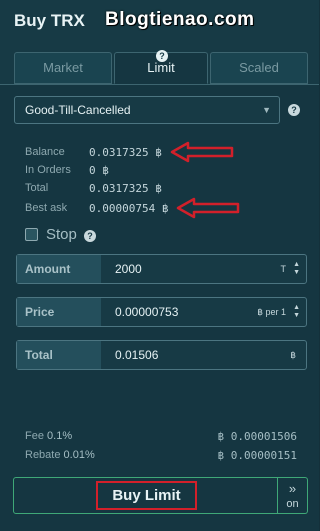  I want to click on price-stepper-icon: ▲ ▼, so click(296, 312).